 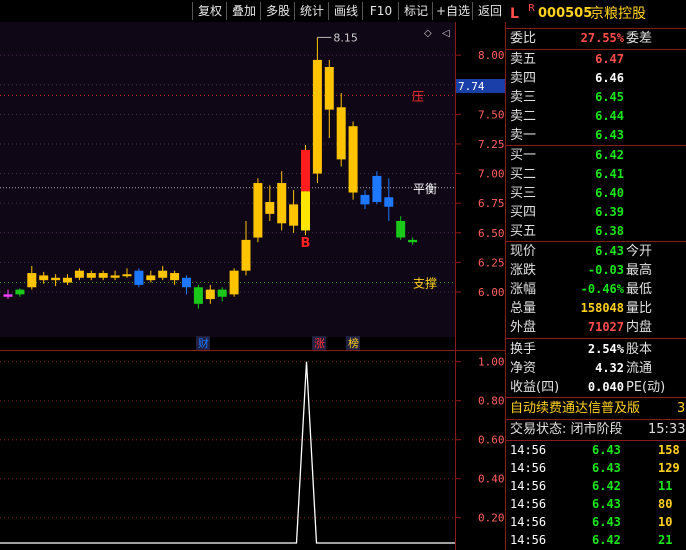 What do you see at coordinates (605, 327) in the screenshot?
I see `quote-row-value: 71027` at bounding box center [605, 327].